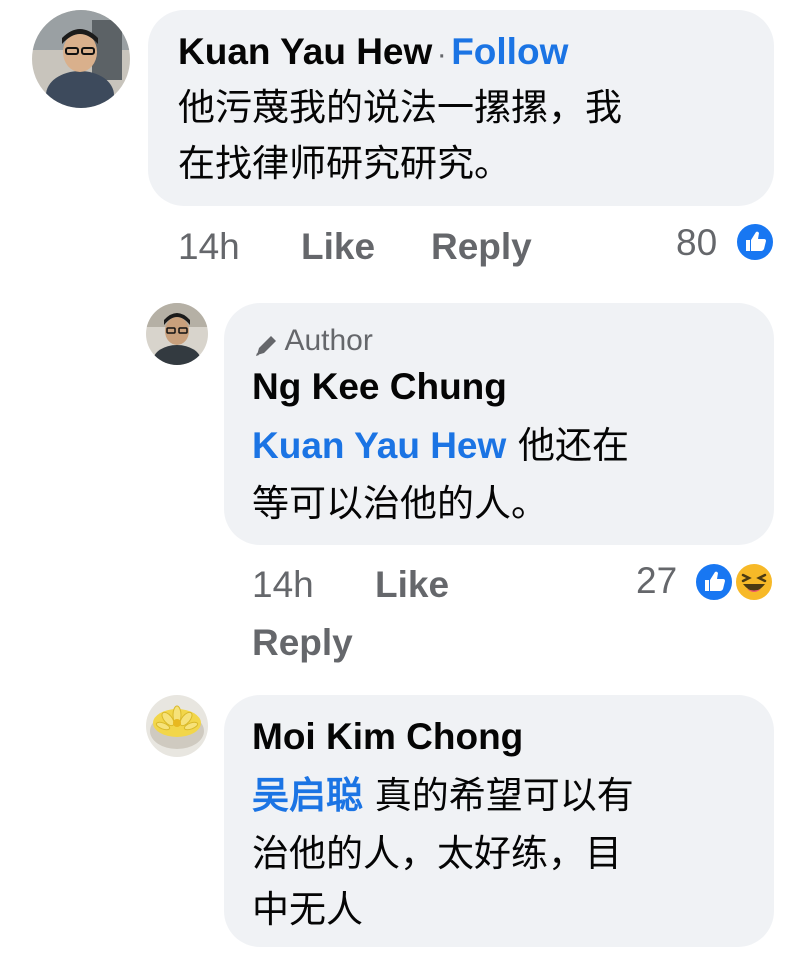 Image resolution: width=805 pixels, height=960 pixels. I want to click on author-label: Author, so click(328, 340).